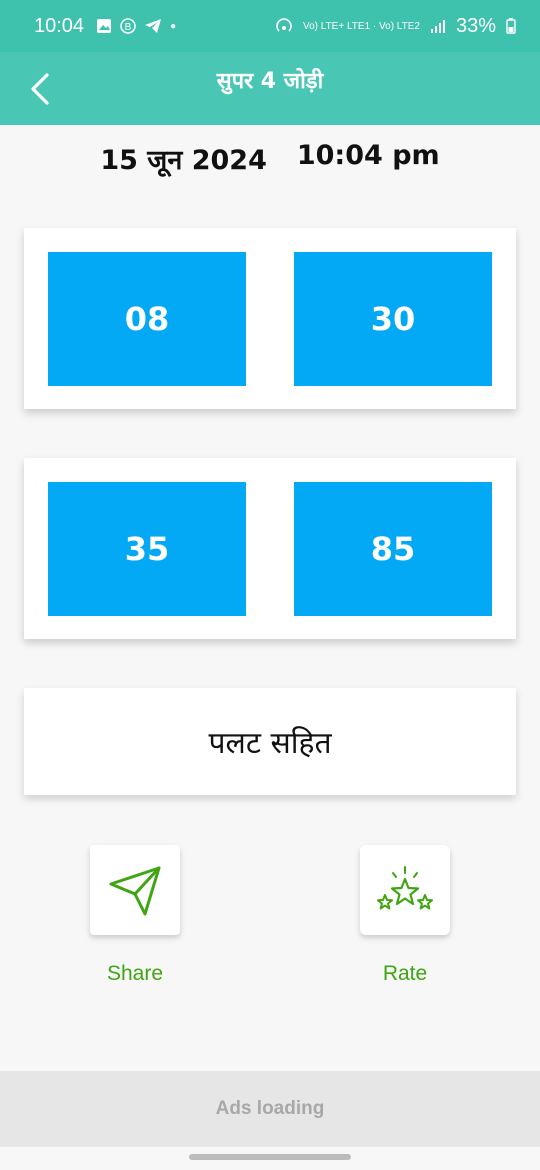  What do you see at coordinates (270, 26) in the screenshot?
I see `status-bar: 10:04 B ● Vo) LTE+ LTE1 · Vo) LTE2 33%` at bounding box center [270, 26].